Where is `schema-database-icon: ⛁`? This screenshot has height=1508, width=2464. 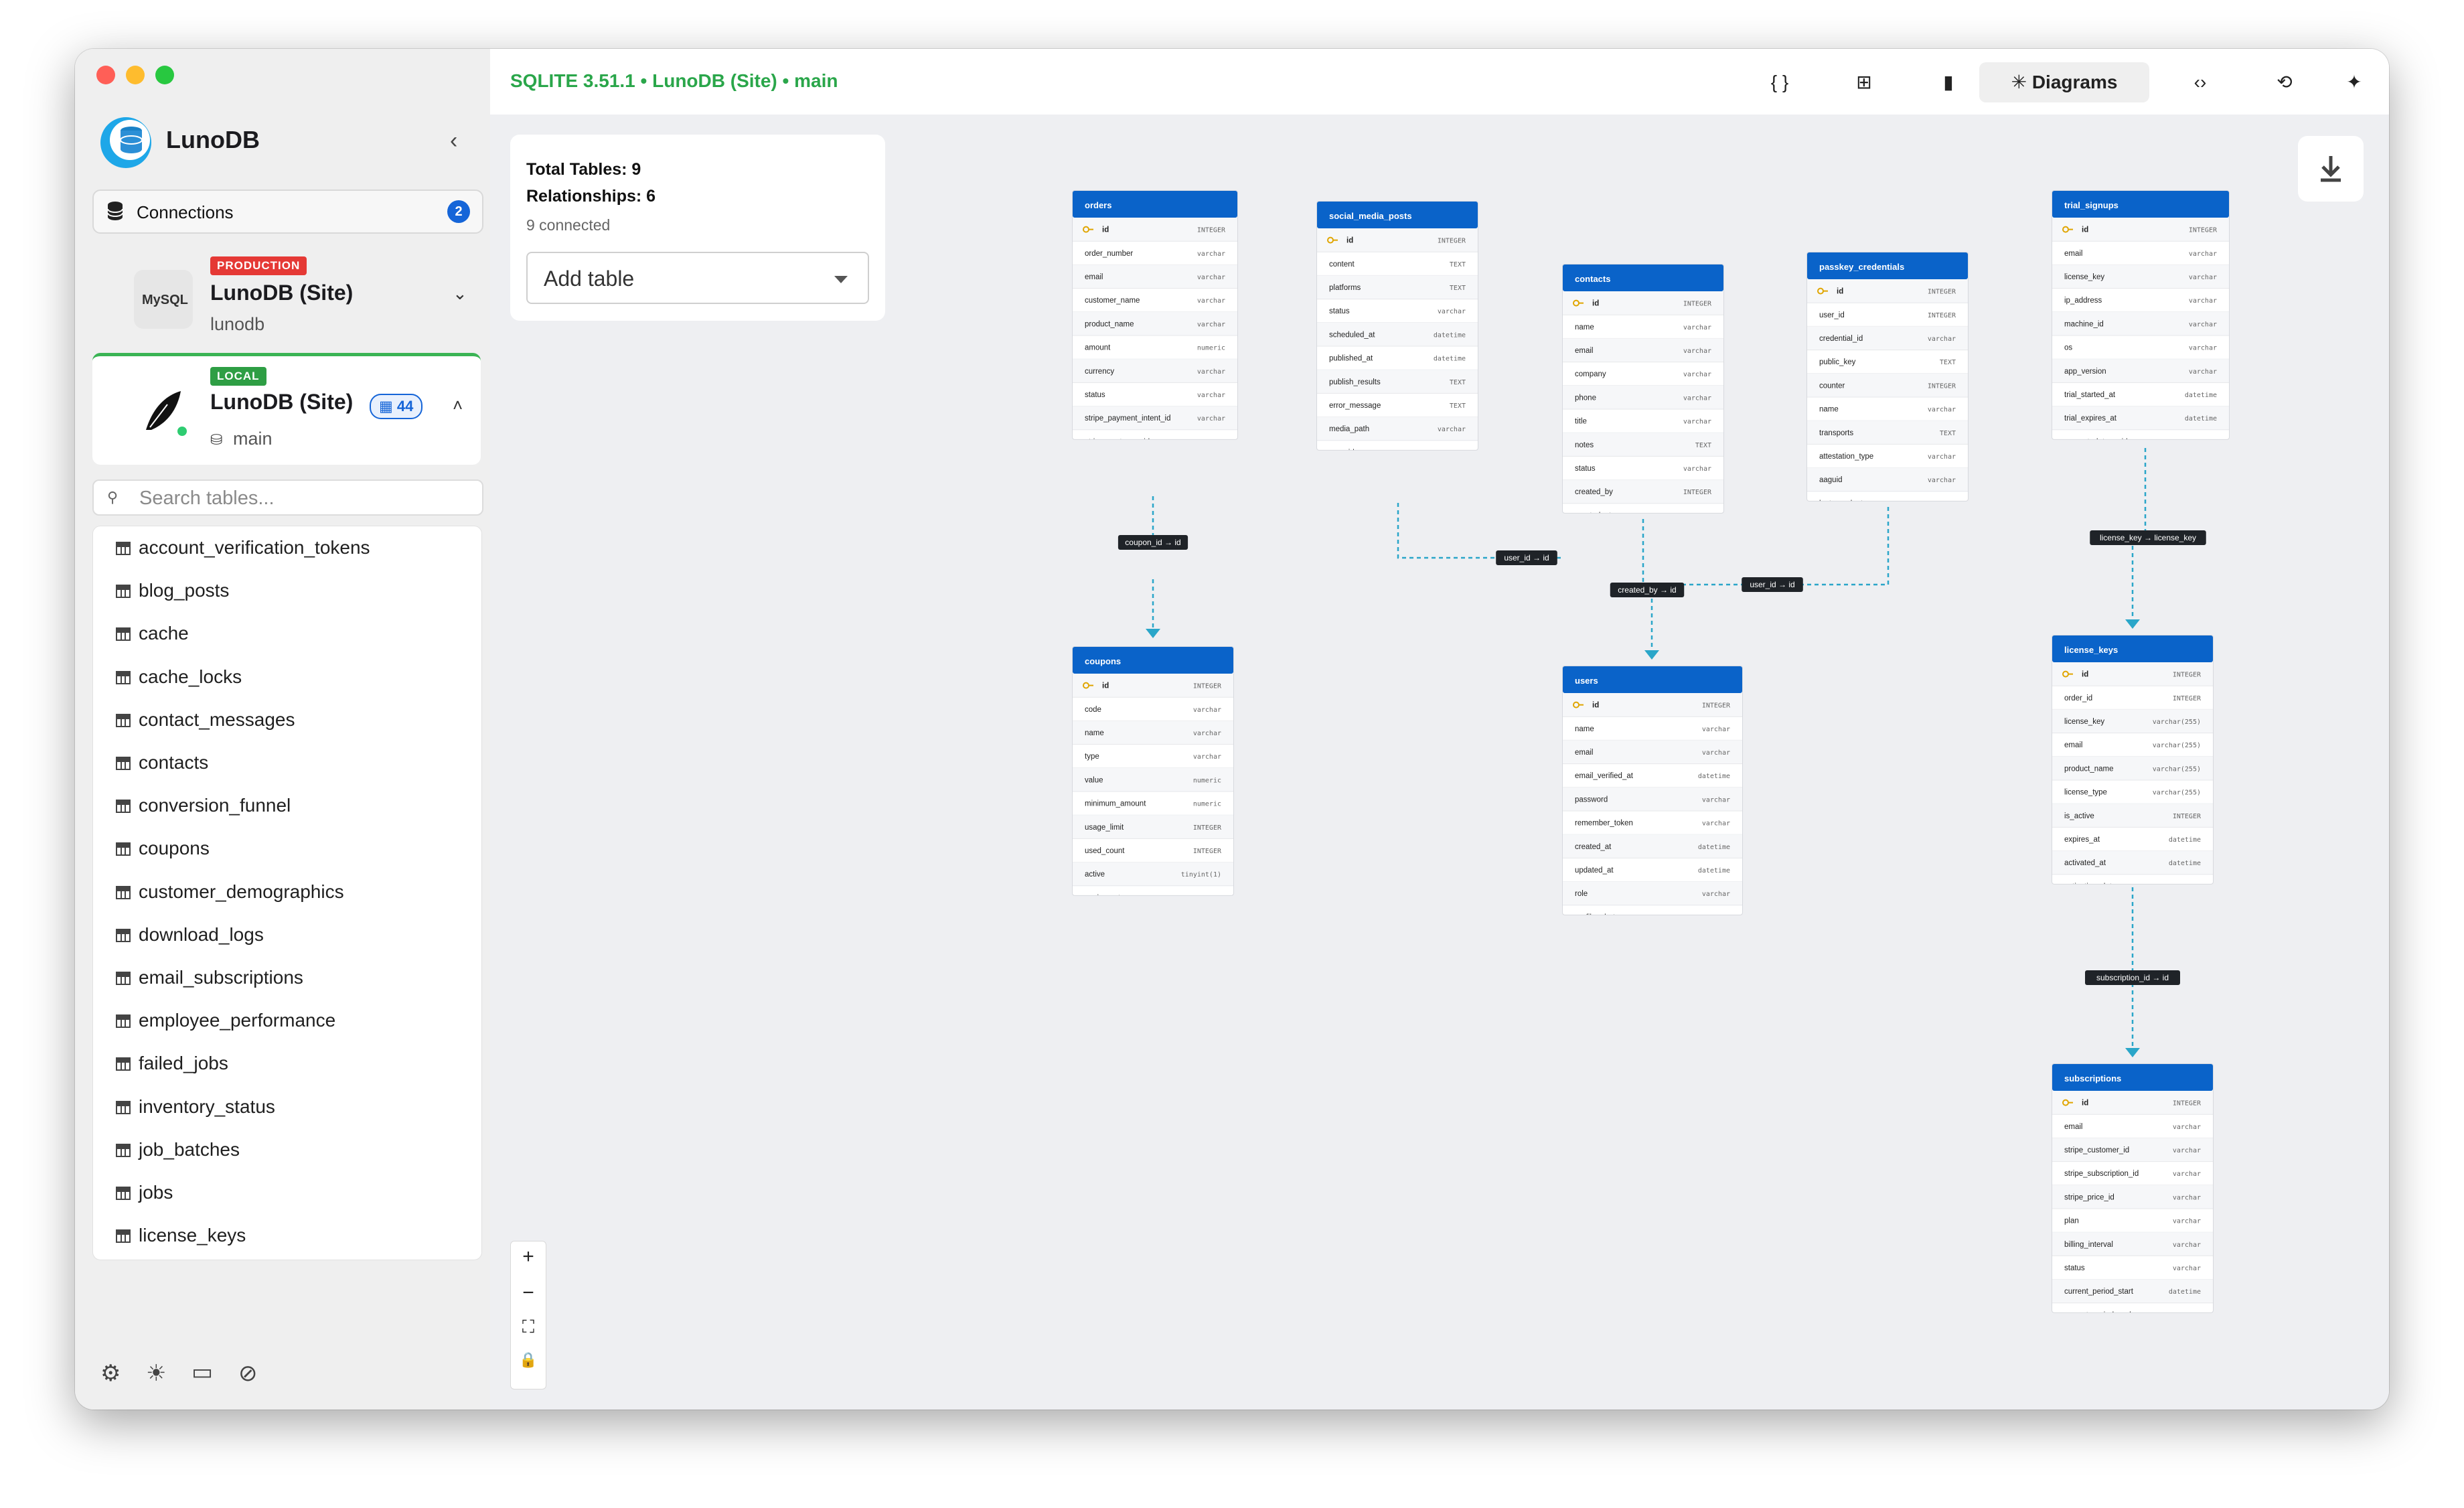 schema-database-icon: ⛁ is located at coordinates (216, 440).